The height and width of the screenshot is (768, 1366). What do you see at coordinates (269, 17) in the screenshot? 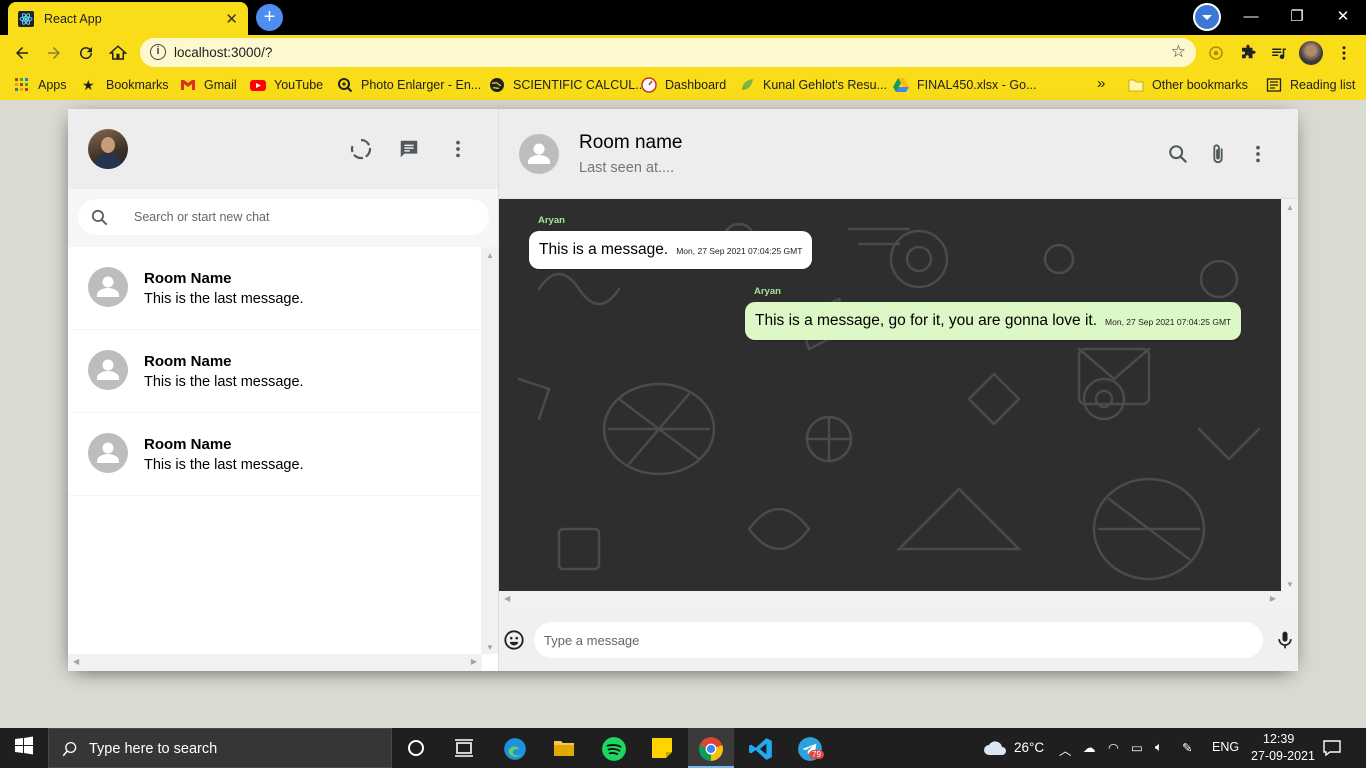
I see `new-tab-button: +` at bounding box center [269, 17].